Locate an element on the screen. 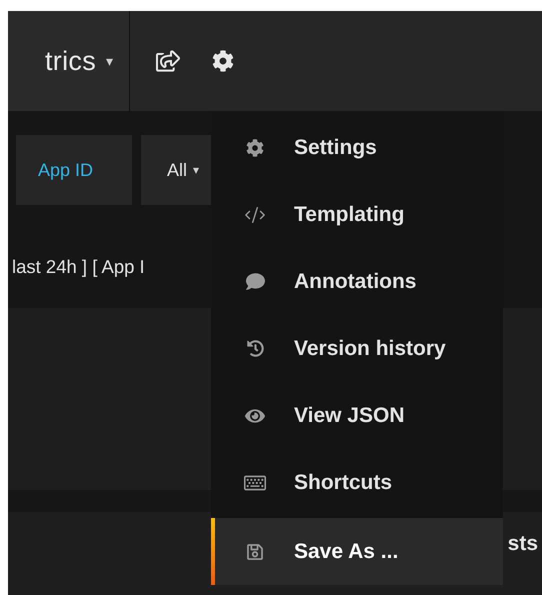 Image resolution: width=542 pixels, height=595 pixels. speech-bubble-icon is located at coordinates (255, 281).